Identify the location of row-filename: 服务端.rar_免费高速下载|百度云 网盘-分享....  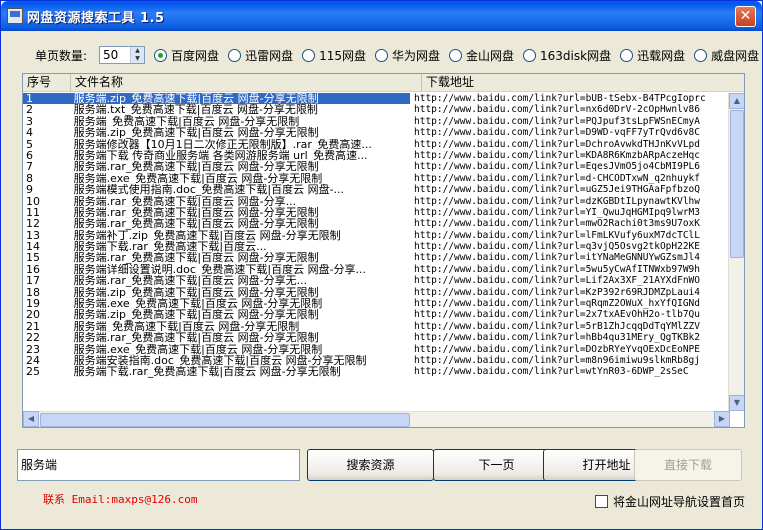
(240, 201).